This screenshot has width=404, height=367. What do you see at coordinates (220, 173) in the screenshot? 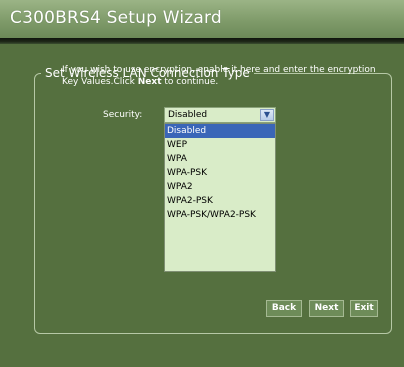
I see `security-option: WPA-PSK` at bounding box center [220, 173].